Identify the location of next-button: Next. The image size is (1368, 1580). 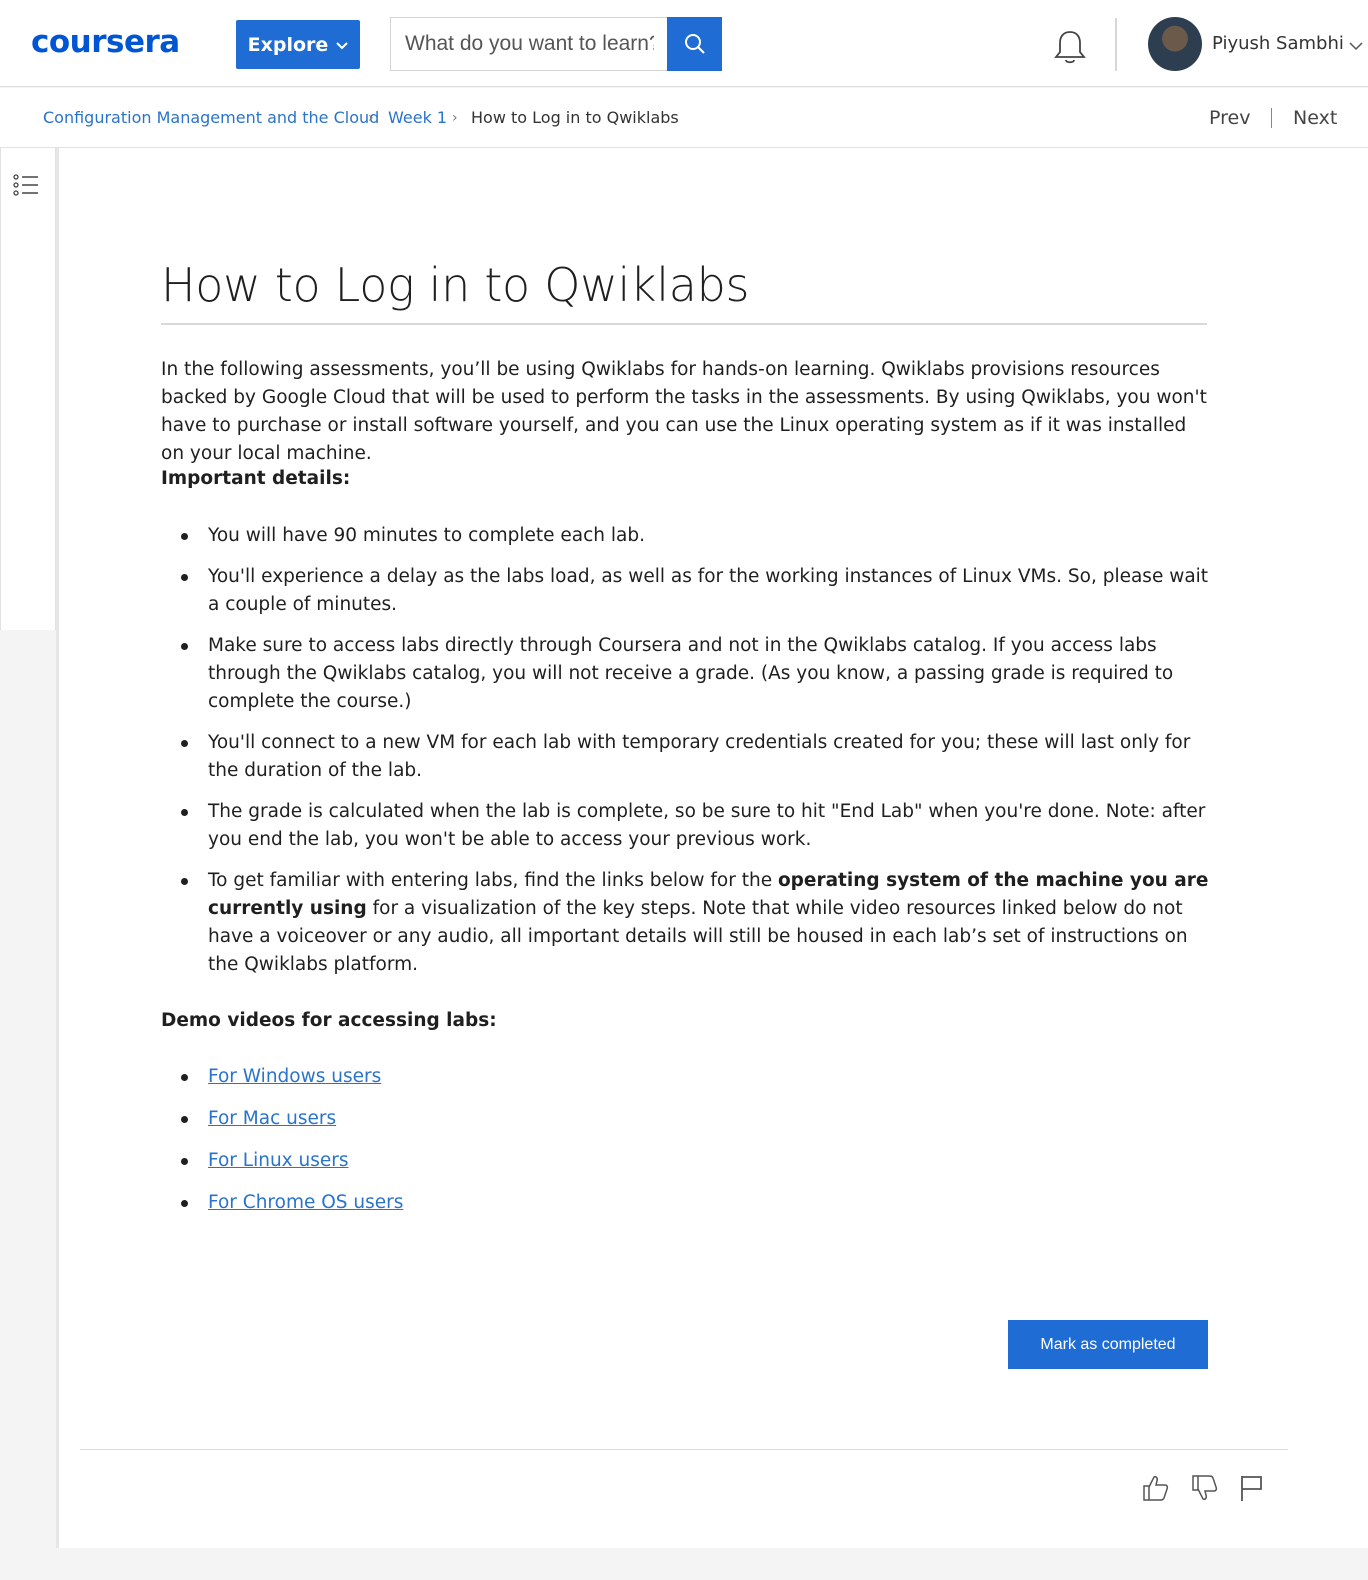
(1315, 118).